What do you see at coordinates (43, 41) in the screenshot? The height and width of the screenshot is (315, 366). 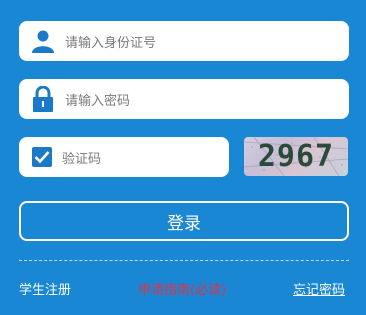 I see `user-icon` at bounding box center [43, 41].